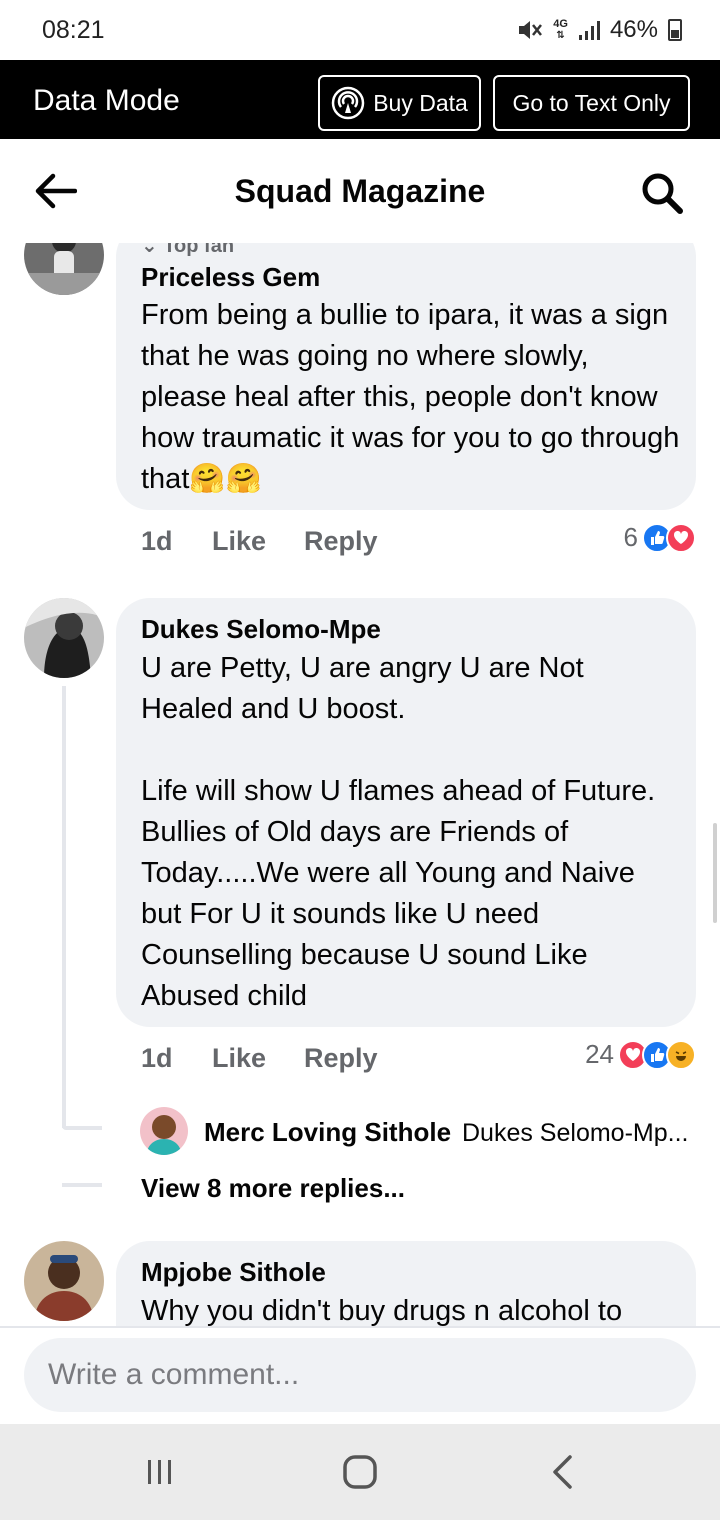  Describe the element at coordinates (675, 30) in the screenshot. I see `battery-icon` at that location.